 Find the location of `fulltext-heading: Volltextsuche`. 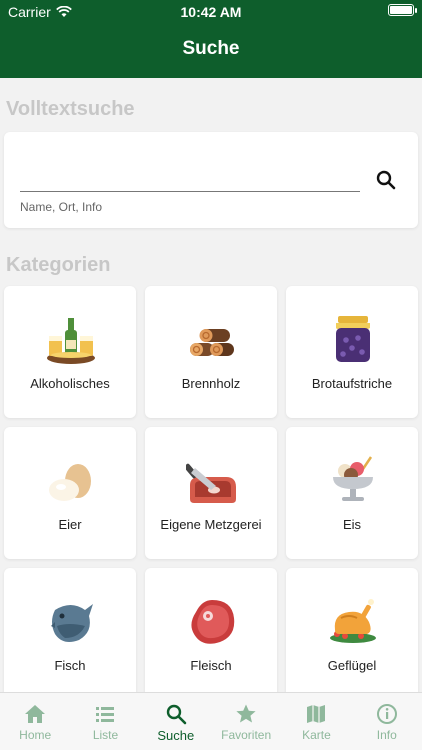

fulltext-heading: Volltextsuche is located at coordinates (70, 109).